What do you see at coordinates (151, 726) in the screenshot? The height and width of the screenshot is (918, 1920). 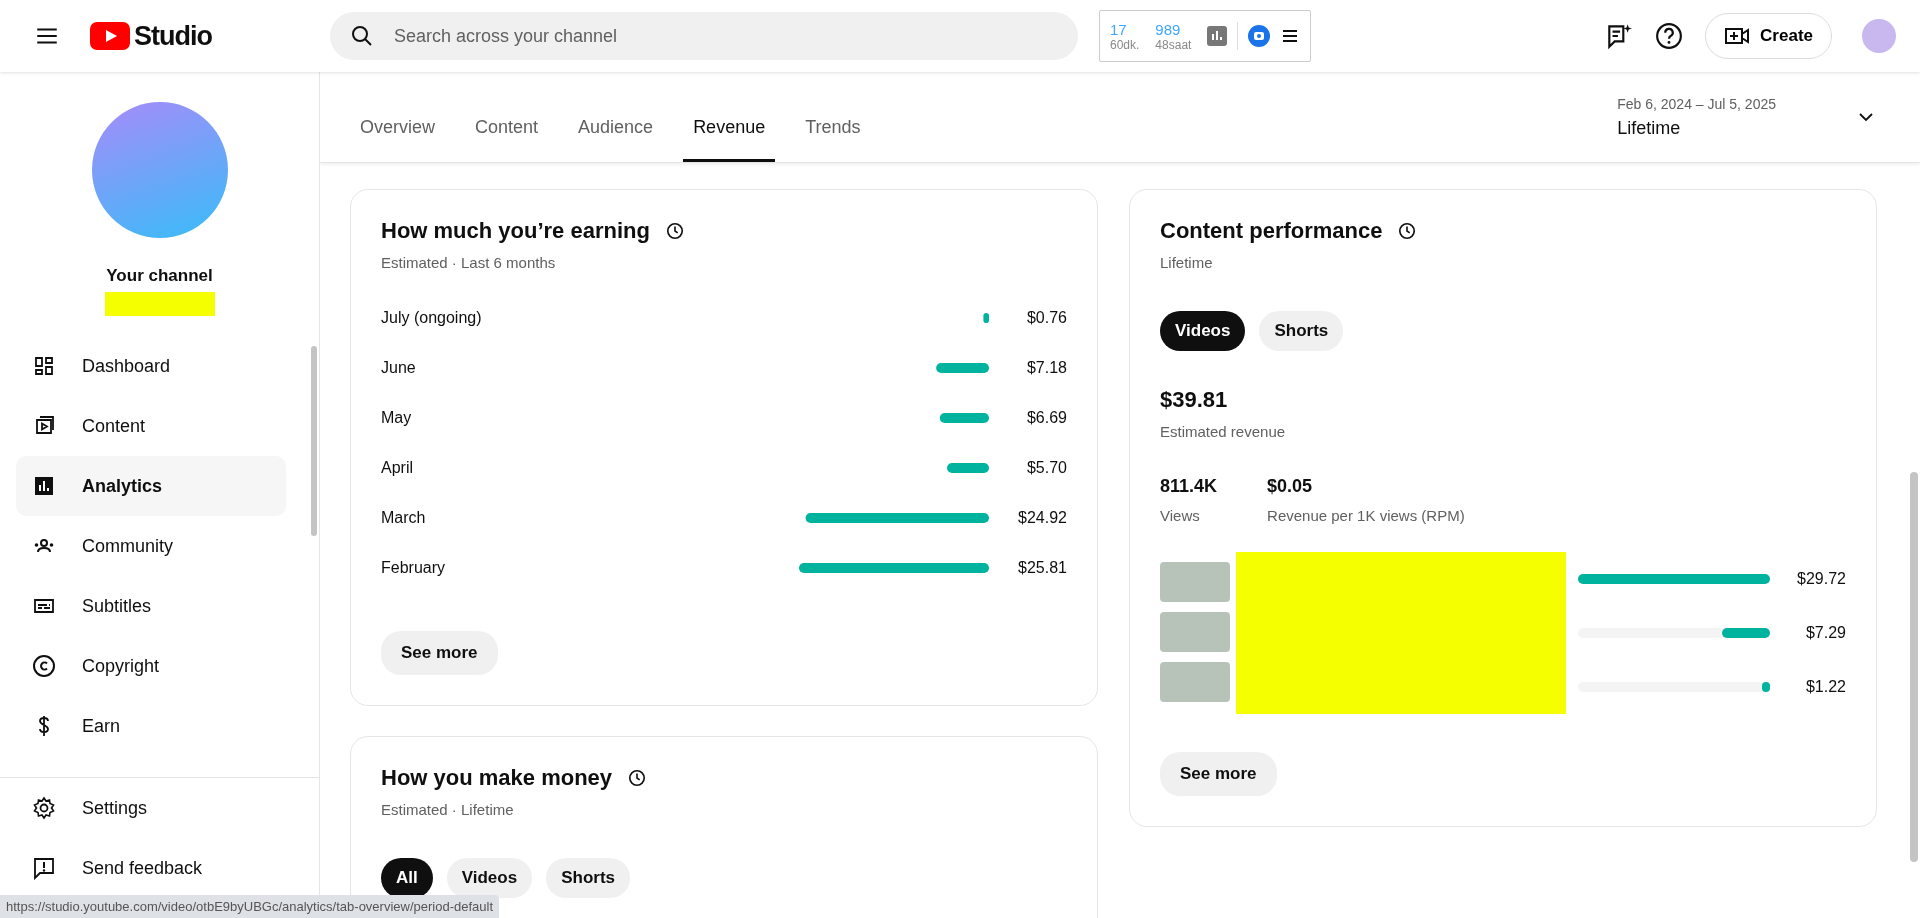 I see `sidebar-item: Earn` at bounding box center [151, 726].